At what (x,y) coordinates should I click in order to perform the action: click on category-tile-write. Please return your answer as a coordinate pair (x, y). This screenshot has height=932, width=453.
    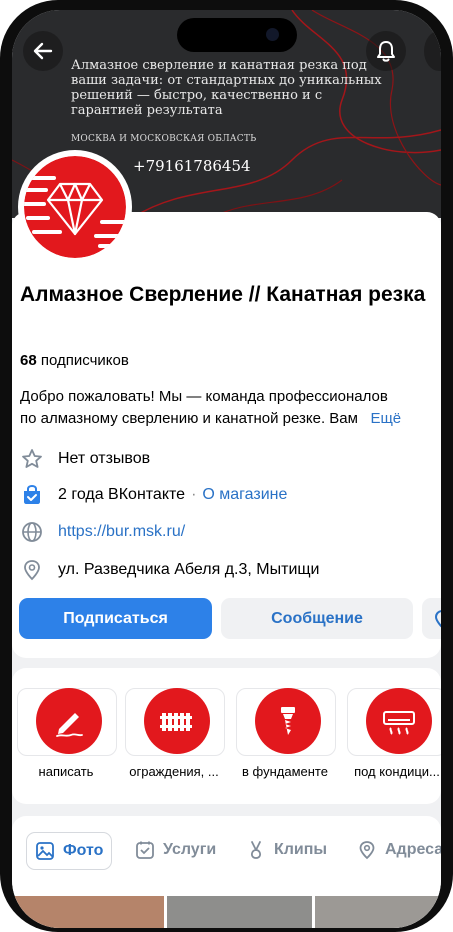
    Looking at the image, I should click on (67, 722).